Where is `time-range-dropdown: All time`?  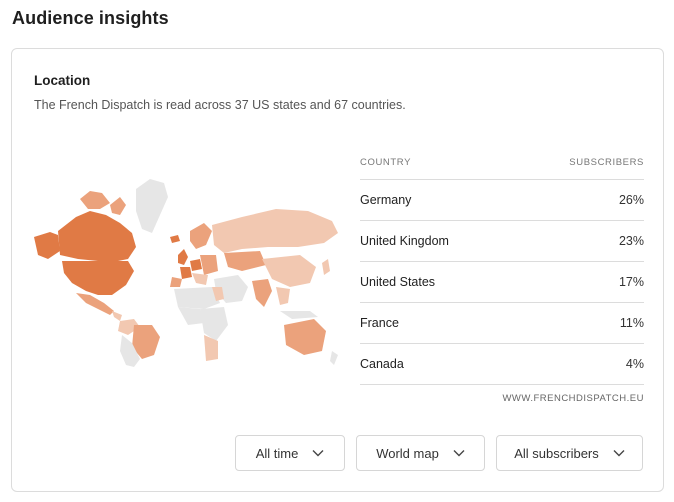
time-range-dropdown: All time is located at coordinates (290, 453).